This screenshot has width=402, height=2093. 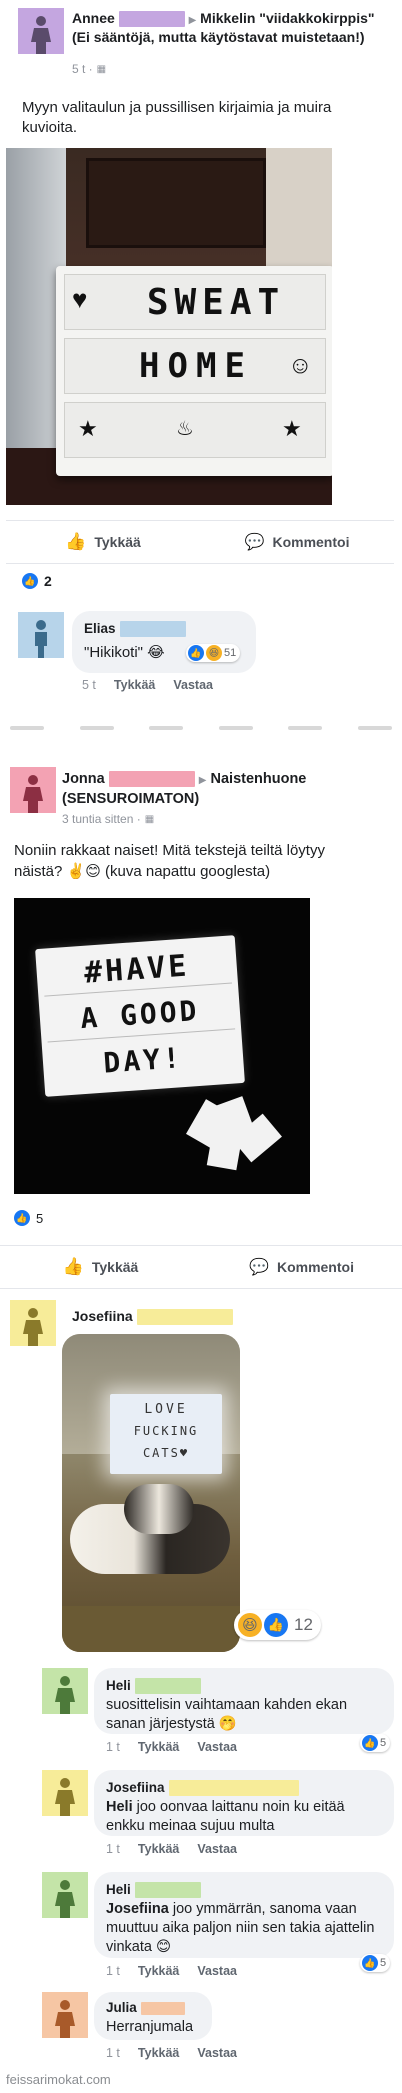 I want to click on cat-image, so click(x=150, y=1539).